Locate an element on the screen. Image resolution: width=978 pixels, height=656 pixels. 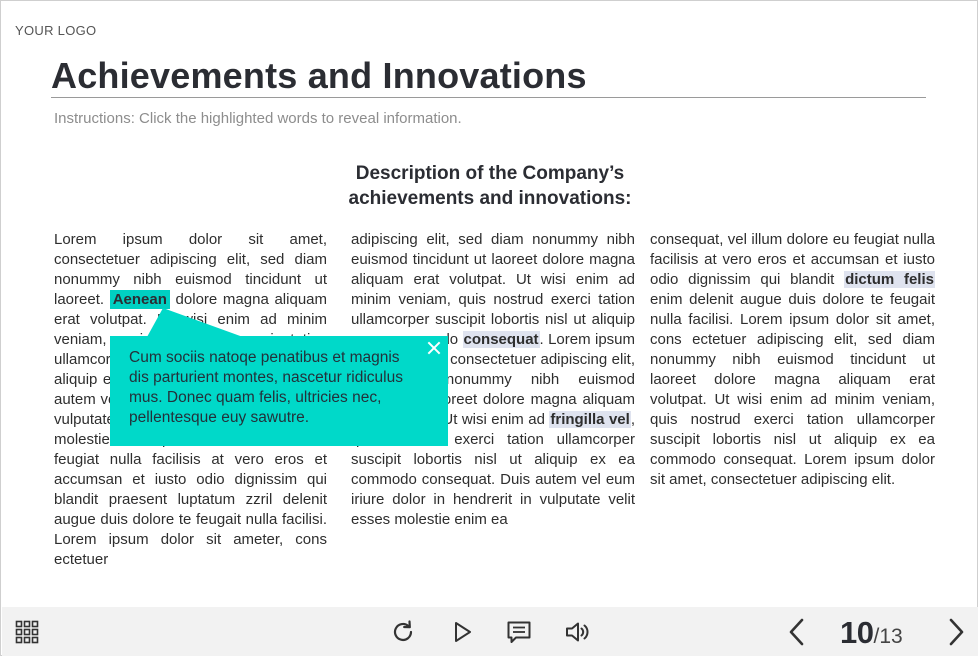
replay-icon is located at coordinates (403, 630).